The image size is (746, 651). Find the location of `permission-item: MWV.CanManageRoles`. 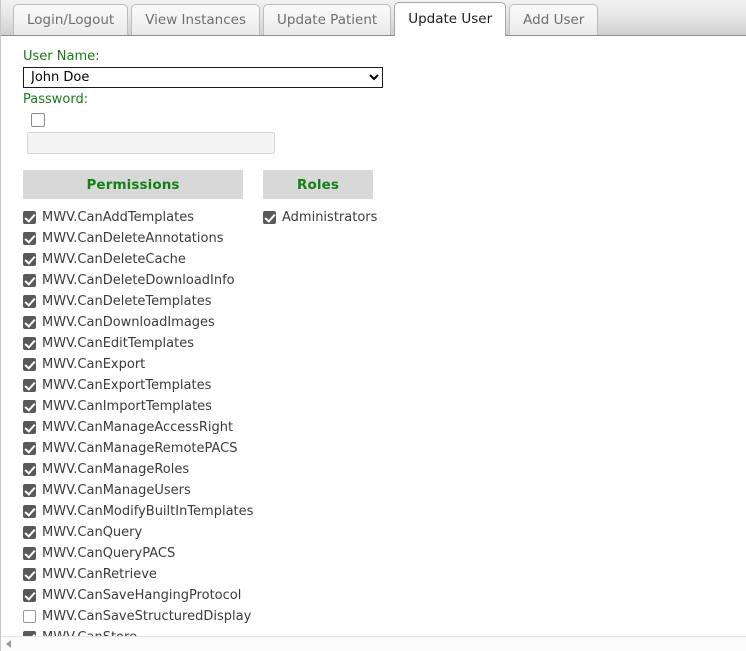

permission-item: MWV.CanManageRoles is located at coordinates (133, 469).